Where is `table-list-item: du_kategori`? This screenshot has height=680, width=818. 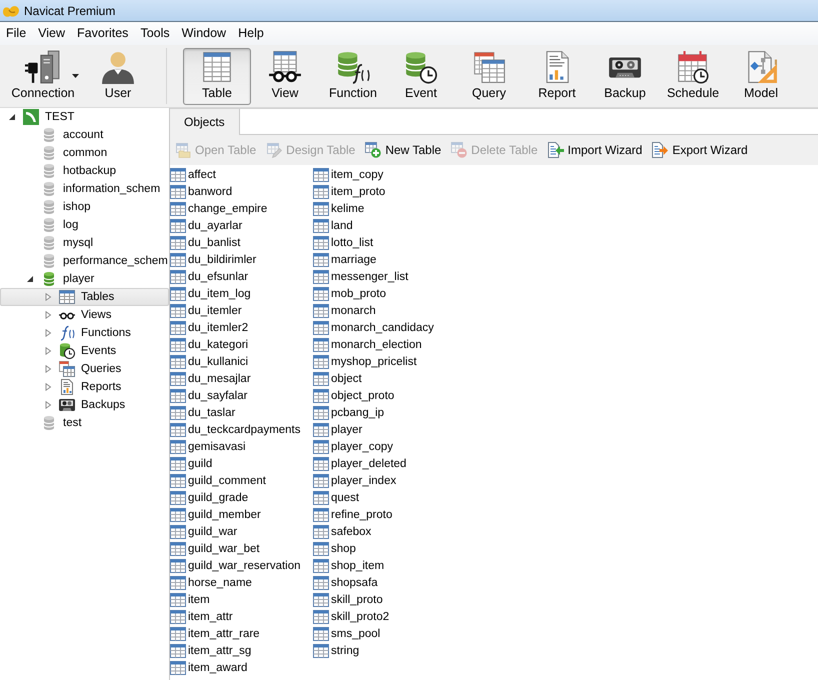 table-list-item: du_kategori is located at coordinates (241, 344).